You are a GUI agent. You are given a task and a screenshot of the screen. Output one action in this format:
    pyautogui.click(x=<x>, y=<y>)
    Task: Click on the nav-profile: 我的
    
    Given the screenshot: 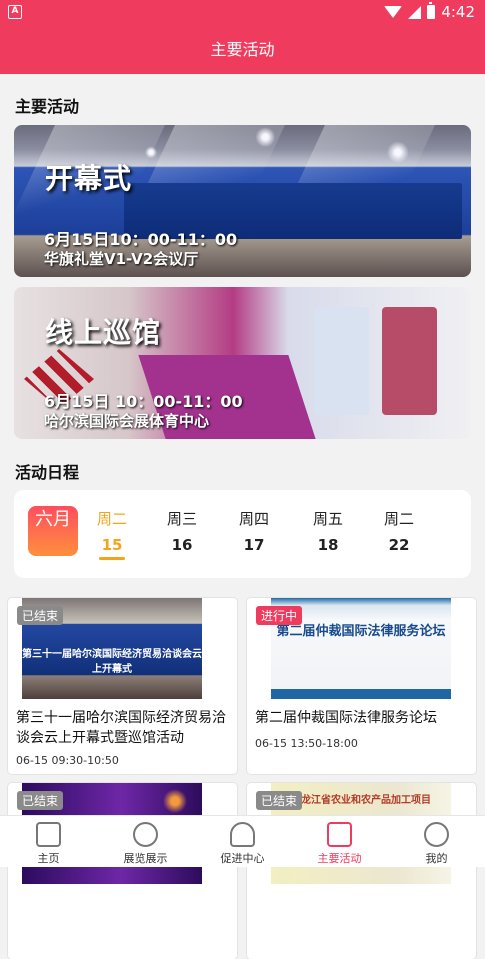 What is the action you would take?
    pyautogui.click(x=436, y=842)
    